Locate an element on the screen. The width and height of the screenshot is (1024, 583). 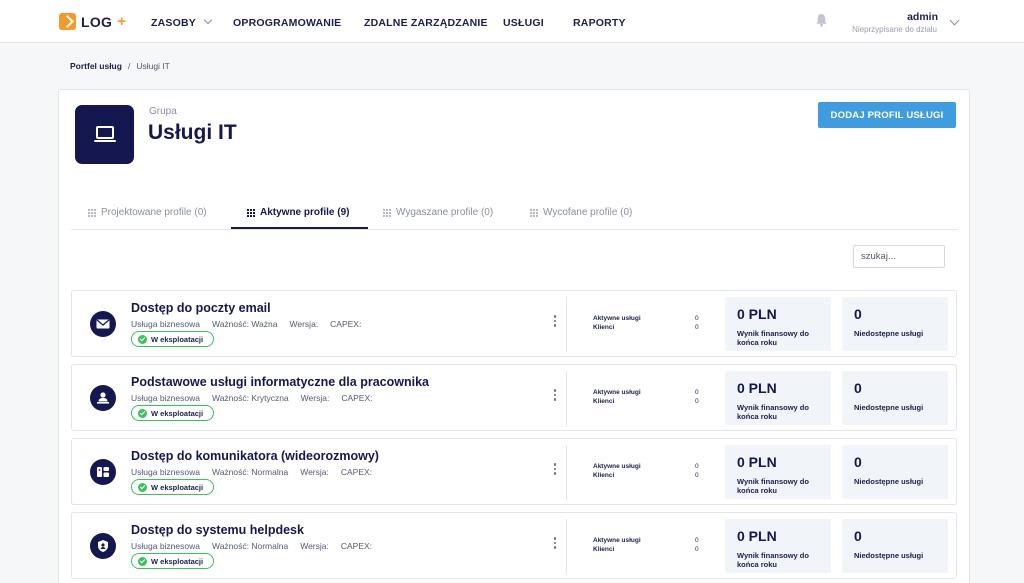
logo-plus: + is located at coordinates (121, 21).